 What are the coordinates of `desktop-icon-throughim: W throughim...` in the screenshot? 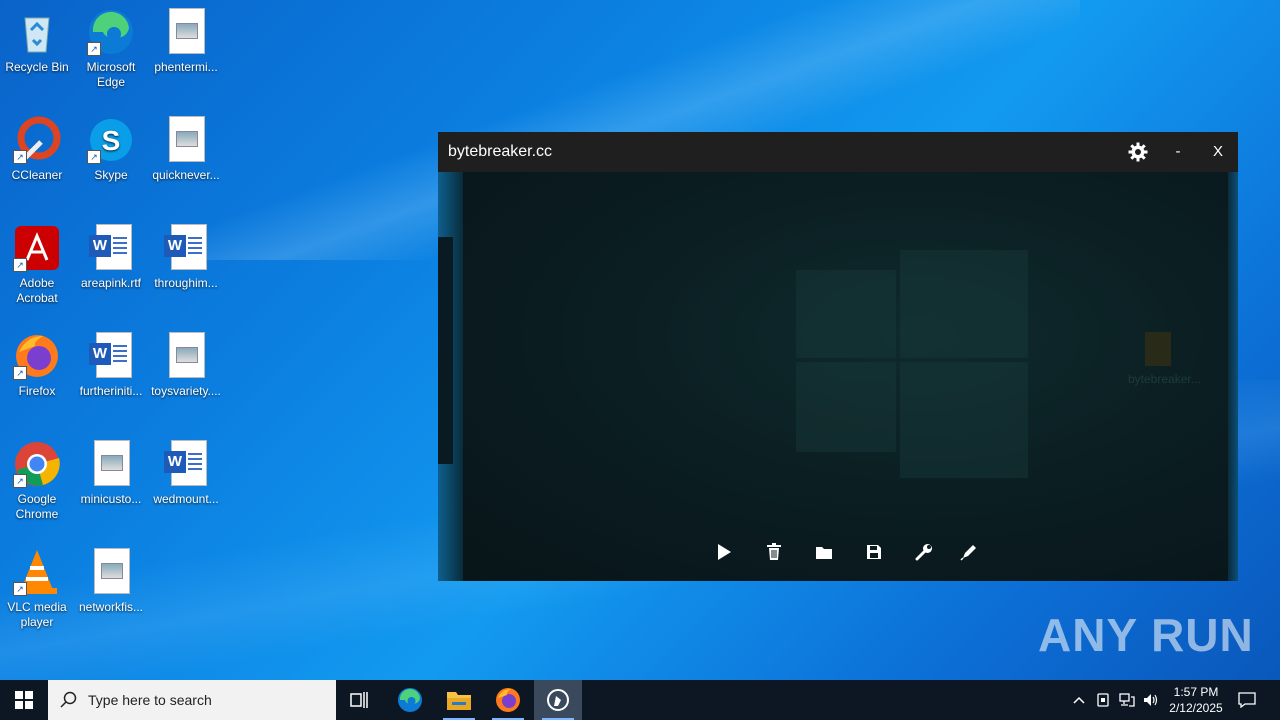 It's located at (186, 257).